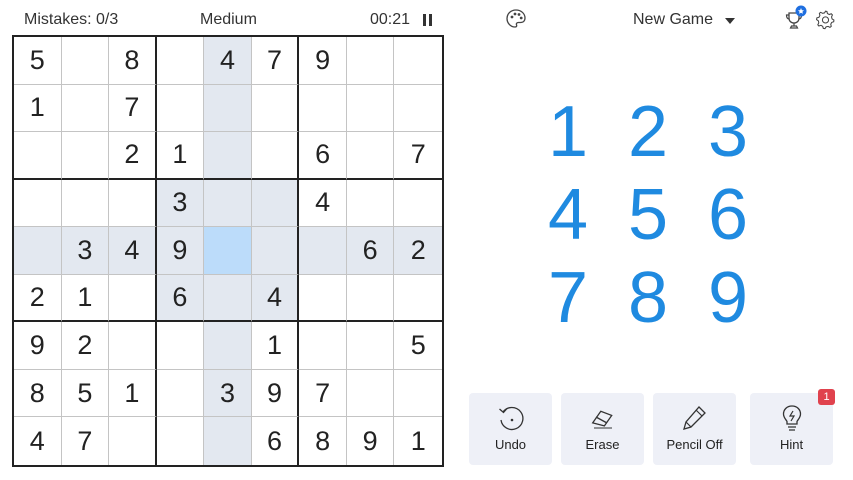  Describe the element at coordinates (694, 429) in the screenshot. I see `pencil-toggle-button: Pencil Off` at that location.